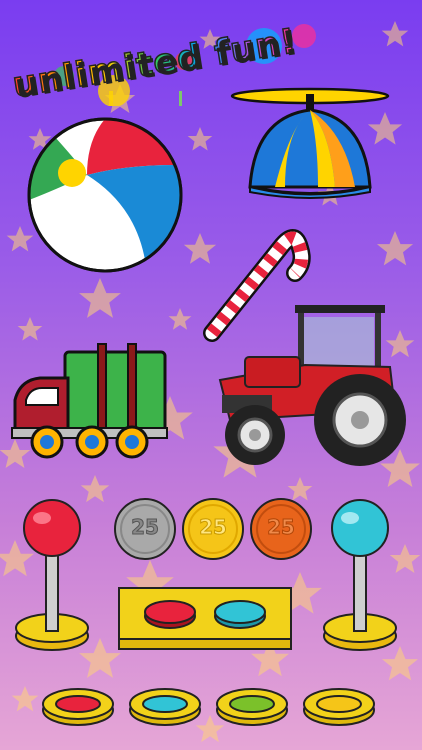 Image resolution: width=422 pixels, height=750 pixels. What do you see at coordinates (90, 402) in the screenshot?
I see `truck-toy` at bounding box center [90, 402].